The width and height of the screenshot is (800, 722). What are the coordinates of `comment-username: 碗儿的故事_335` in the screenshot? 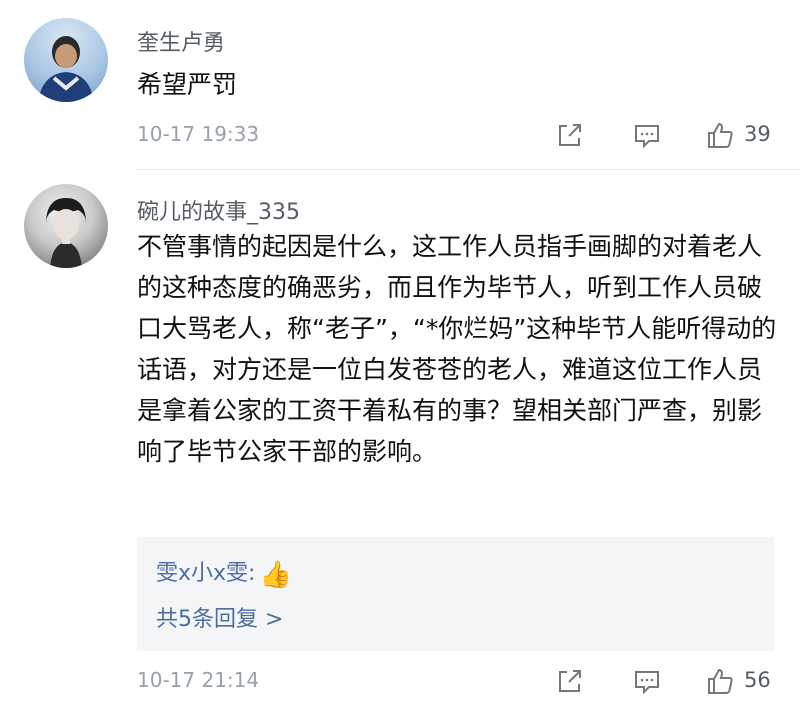 It's located at (218, 210).